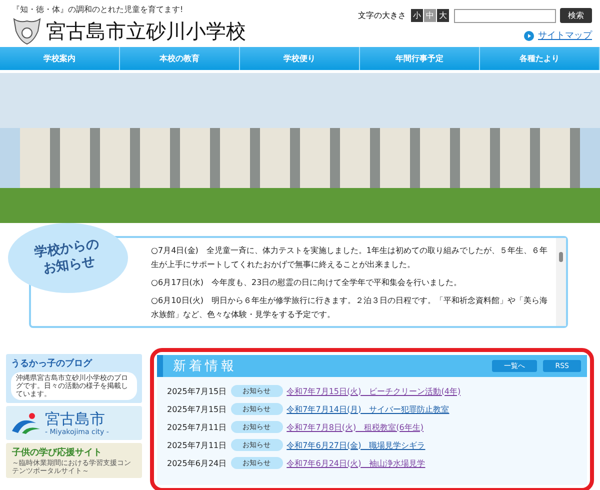  I want to click on news-link: 令和7年6月24日(火) 袖山浄水場見学, so click(356, 463).